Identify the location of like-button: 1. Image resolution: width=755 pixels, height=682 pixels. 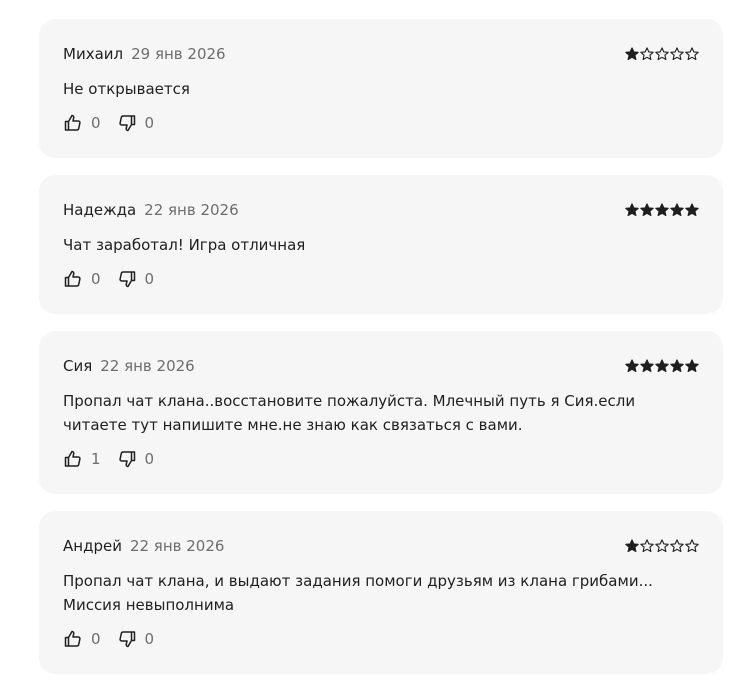
(82, 459).